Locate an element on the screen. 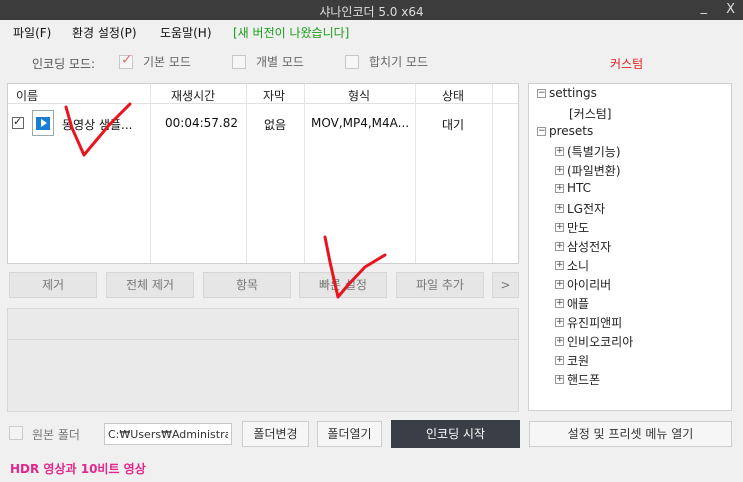  original-folder-checkbox is located at coordinates (16, 433).